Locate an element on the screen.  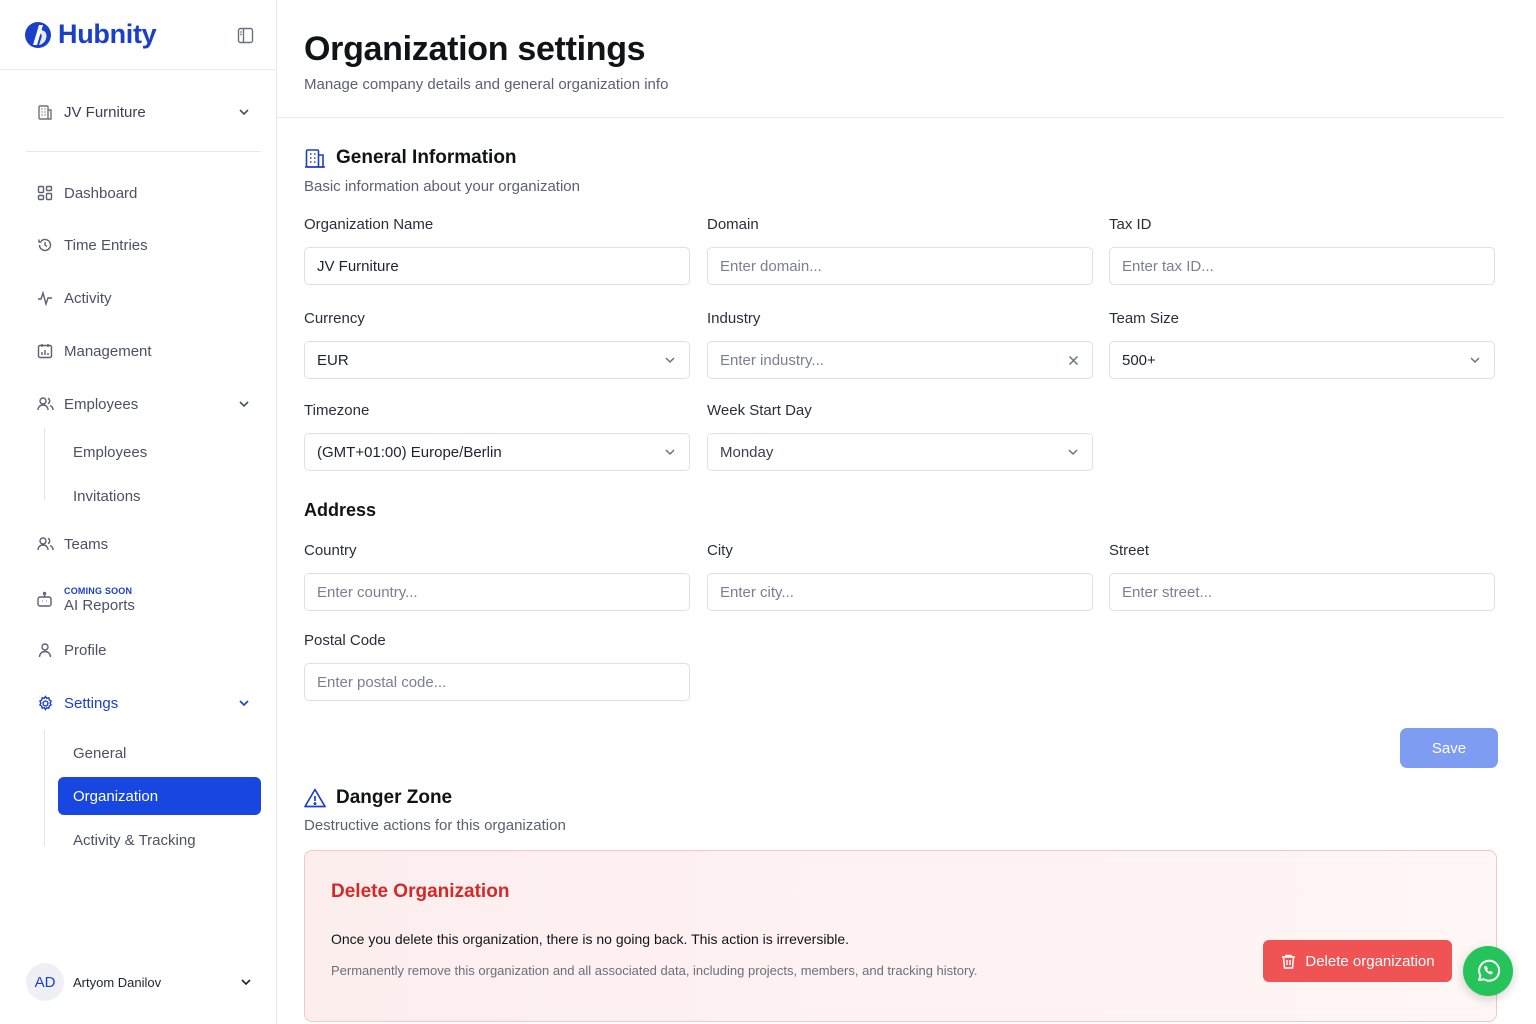
currency-select: EUR is located at coordinates (497, 360).